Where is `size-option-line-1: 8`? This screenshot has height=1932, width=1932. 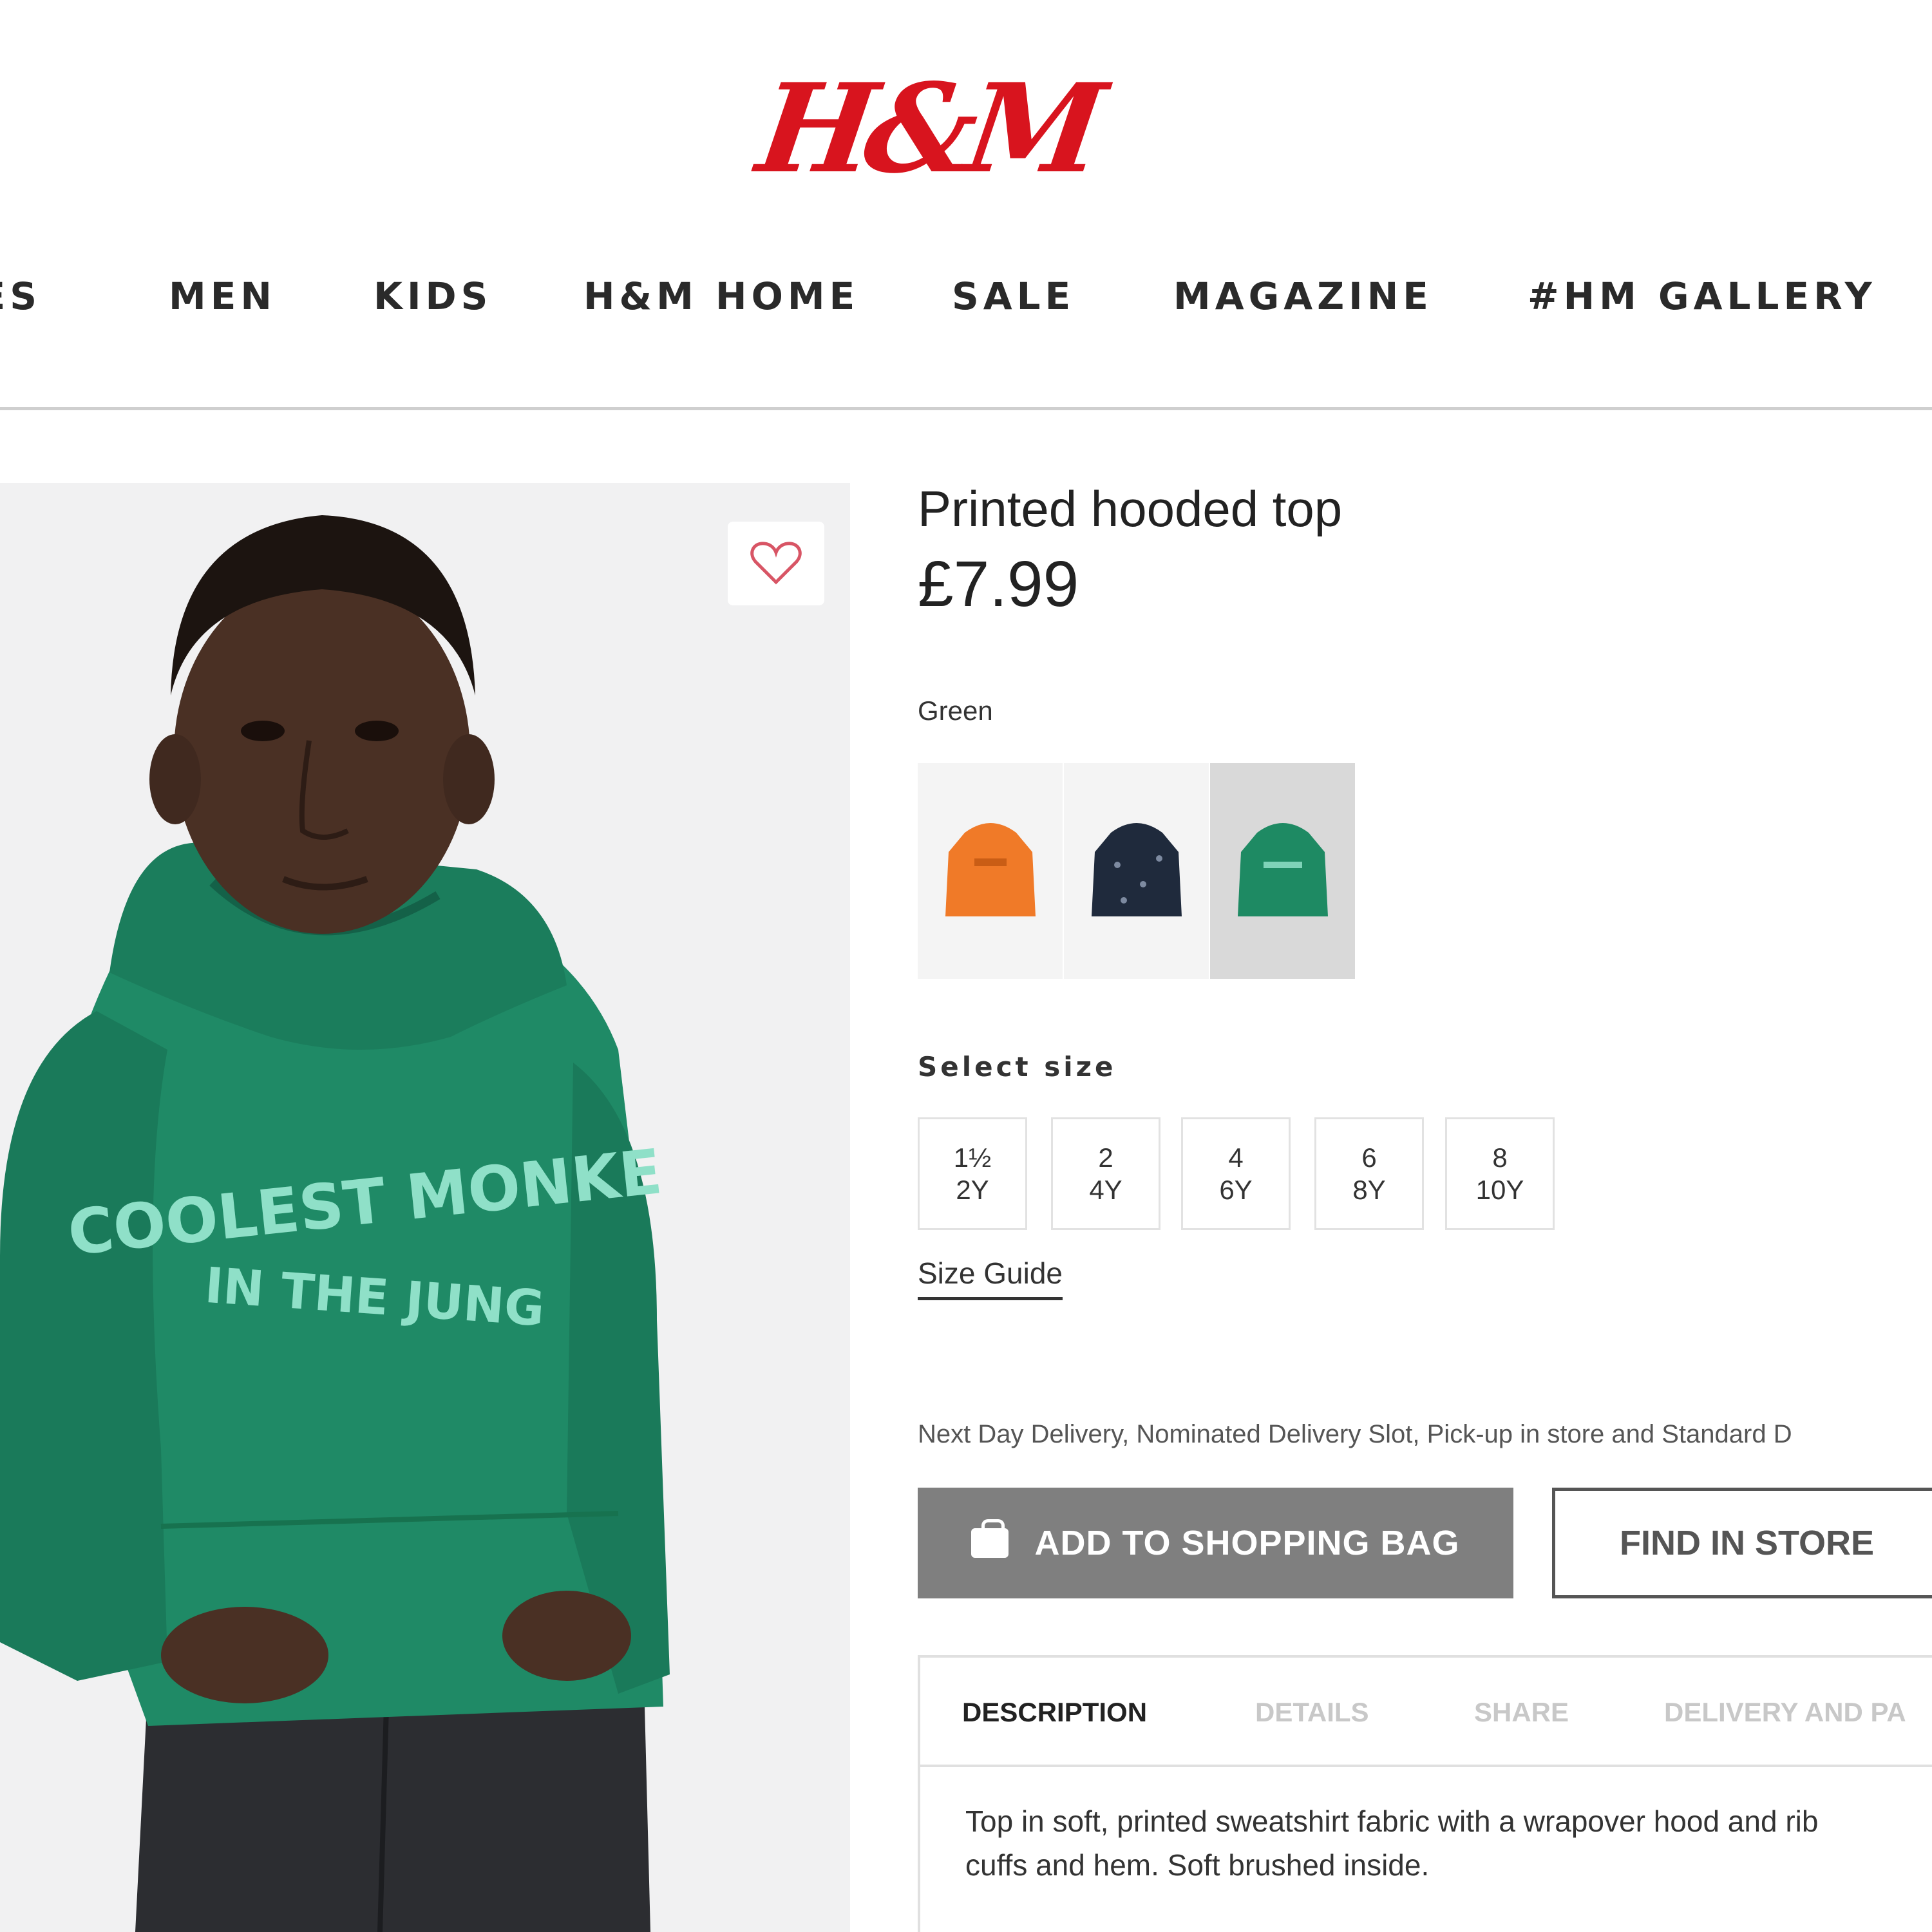
size-option-line-1: 8 is located at coordinates (1500, 1157).